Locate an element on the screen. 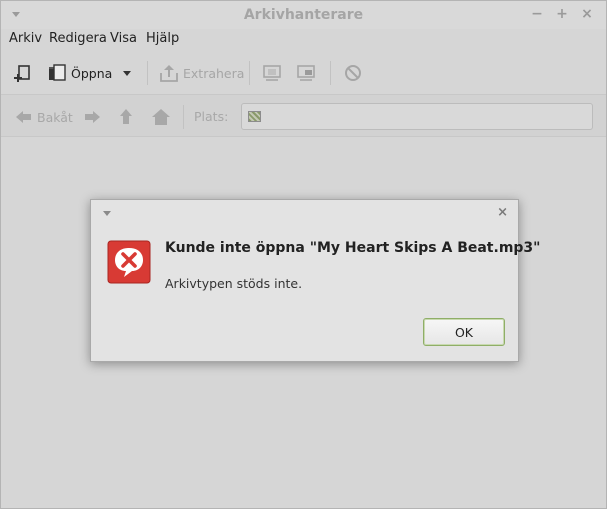  stop-button is located at coordinates (353, 73).